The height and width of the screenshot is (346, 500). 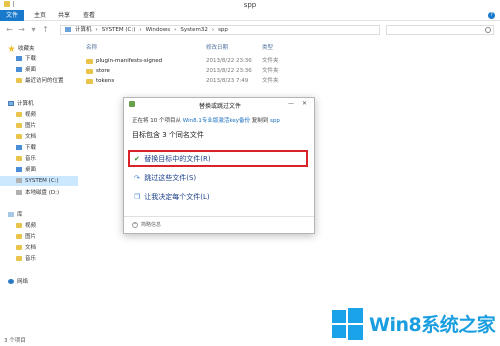 What do you see at coordinates (40, 15) in the screenshot?
I see `tab-home: 主页` at bounding box center [40, 15].